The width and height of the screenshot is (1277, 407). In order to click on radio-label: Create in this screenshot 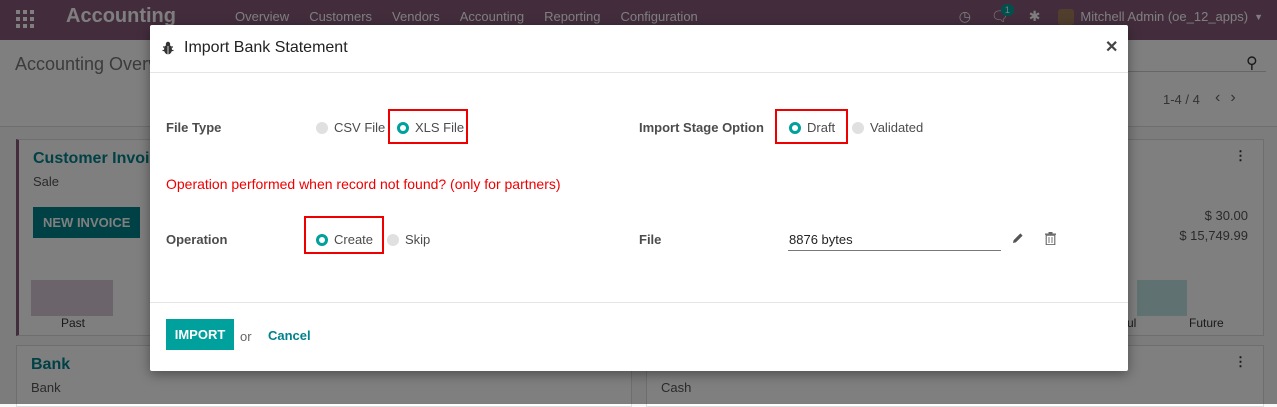, I will do `click(354, 239)`.